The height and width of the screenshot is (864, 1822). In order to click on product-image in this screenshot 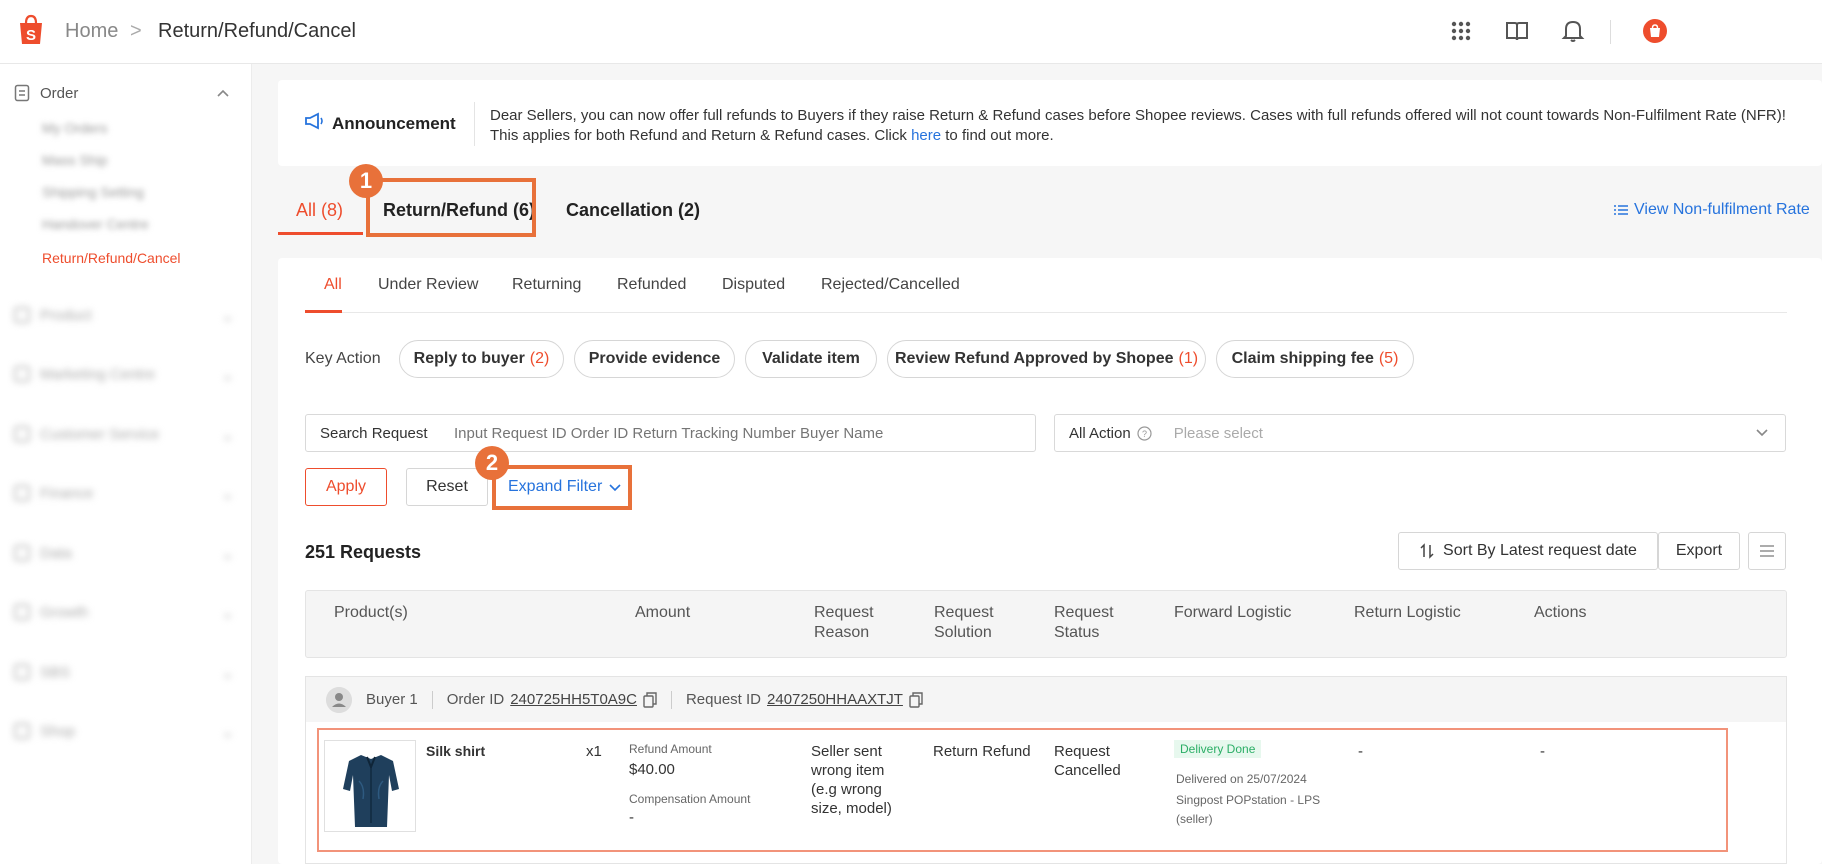, I will do `click(370, 786)`.